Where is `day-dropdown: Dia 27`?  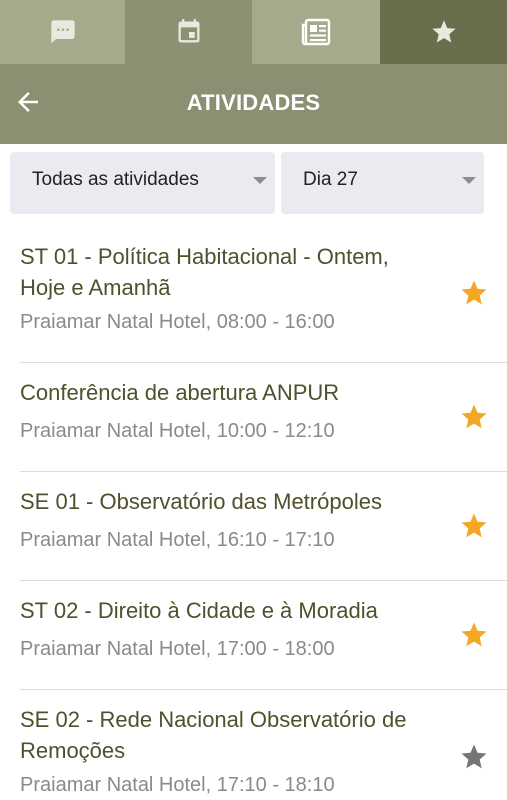 day-dropdown: Dia 27 is located at coordinates (382, 183).